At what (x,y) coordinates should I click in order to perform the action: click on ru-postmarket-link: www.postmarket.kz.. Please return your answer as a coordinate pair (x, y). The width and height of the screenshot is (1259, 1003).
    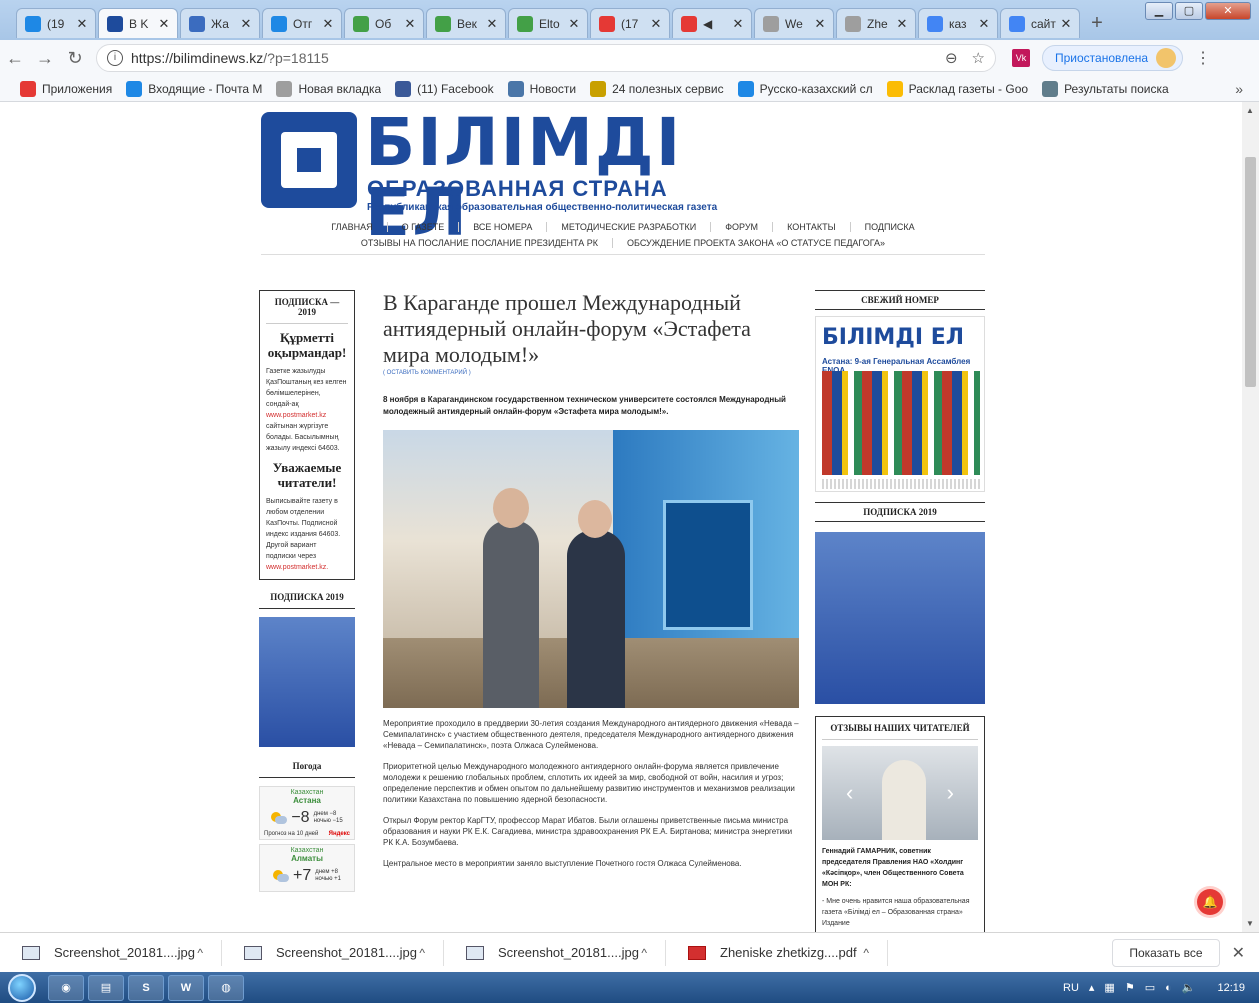
    Looking at the image, I should click on (297, 567).